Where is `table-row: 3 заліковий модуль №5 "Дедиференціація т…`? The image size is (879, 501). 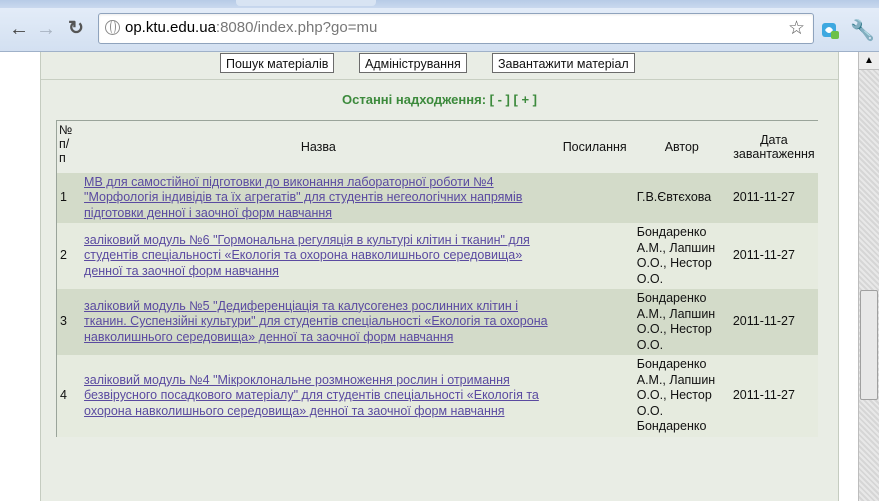
table-row: 3 заліковий модуль №5 "Дедиференціація т… is located at coordinates (437, 322).